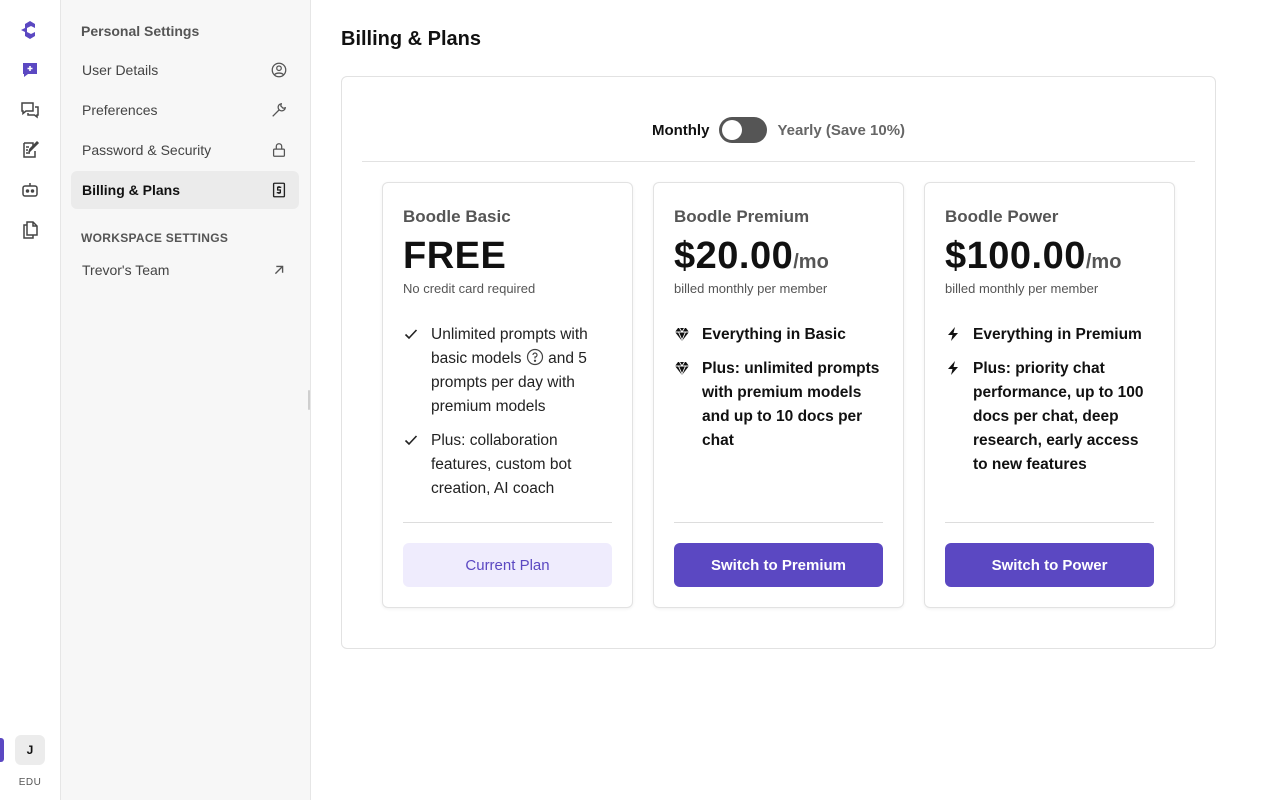 The width and height of the screenshot is (1280, 800). I want to click on plan-name: Boodle Basic, so click(457, 216).